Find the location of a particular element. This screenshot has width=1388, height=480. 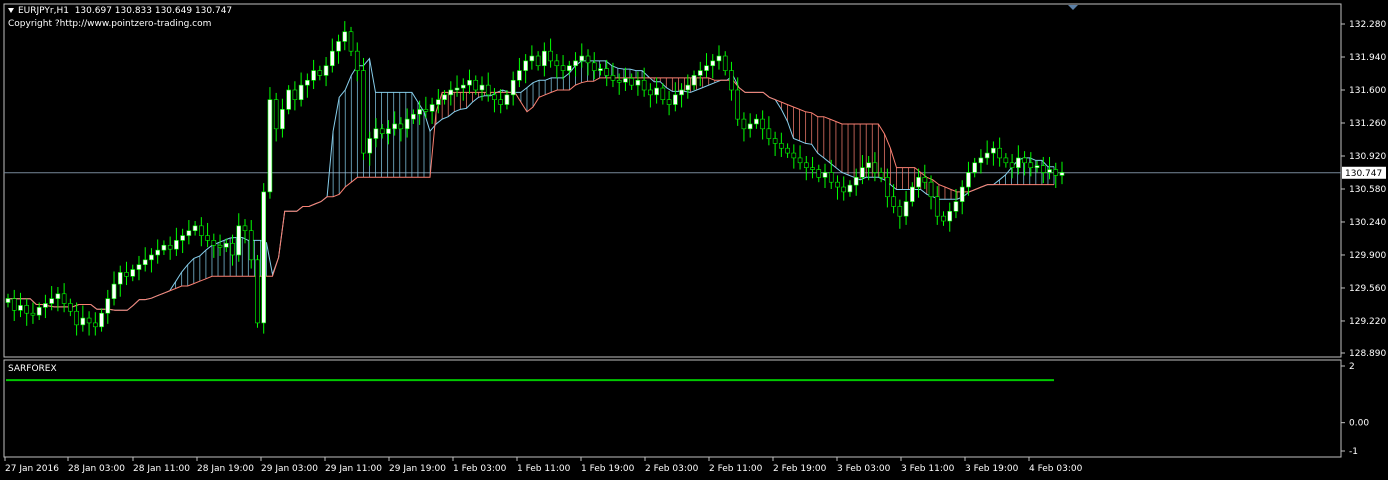

x-tick-label: 1 Feb 11:00 is located at coordinates (544, 469).